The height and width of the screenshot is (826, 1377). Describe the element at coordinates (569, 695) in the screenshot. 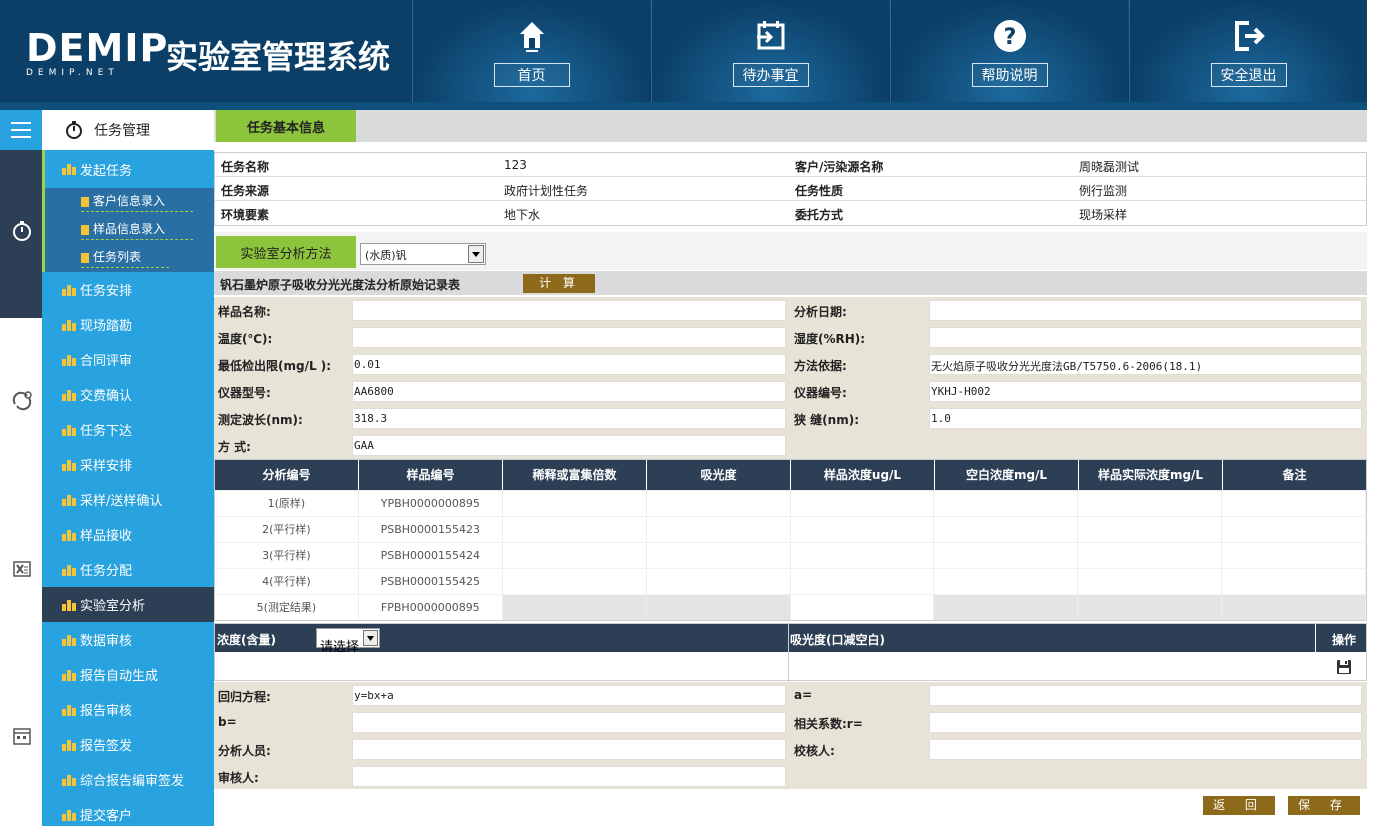

I see `regression-equation-input: y=bx+a` at that location.